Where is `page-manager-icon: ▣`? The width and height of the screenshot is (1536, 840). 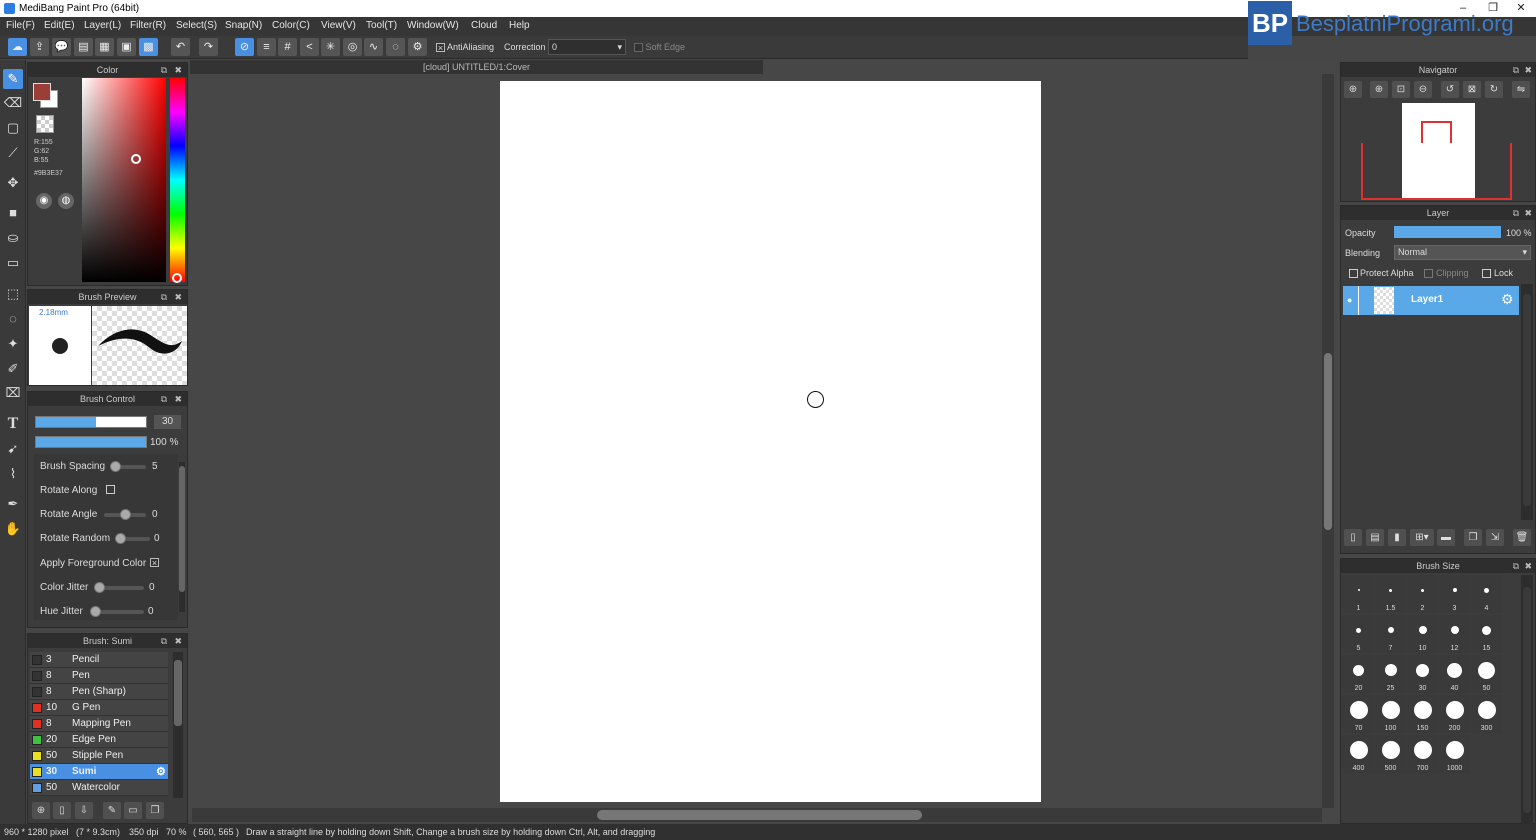 page-manager-icon: ▣ is located at coordinates (126, 47).